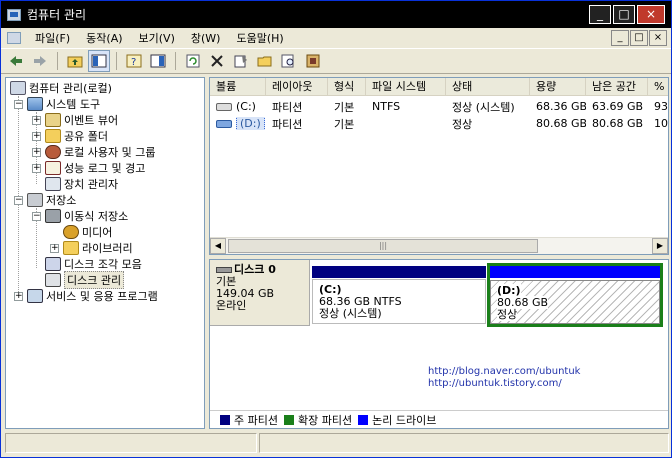 Image resolution: width=672 pixels, height=458 pixels. What do you see at coordinates (260, 293) in the screenshot?
I see `disk-0-info: 디스크 0 기본 149.04 GB 온라인` at bounding box center [260, 293].